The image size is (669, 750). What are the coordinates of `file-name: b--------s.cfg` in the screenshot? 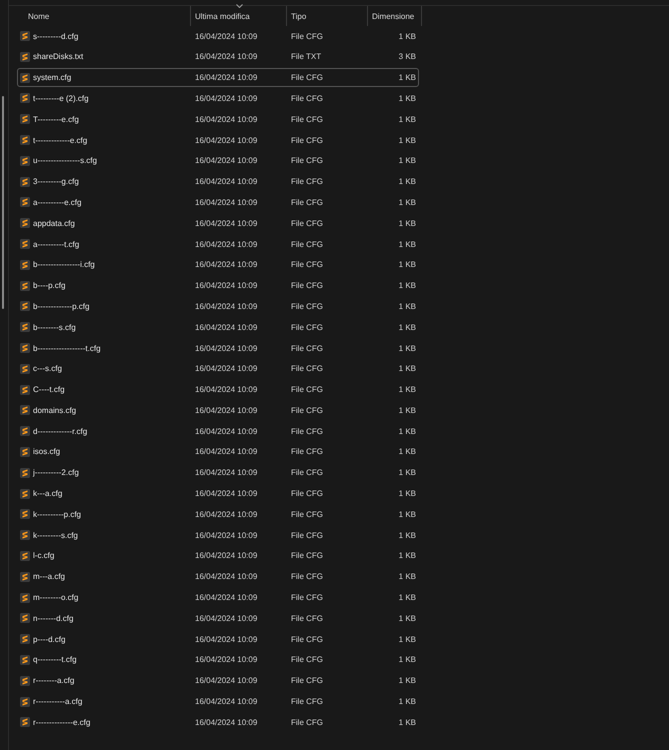 It's located at (54, 327).